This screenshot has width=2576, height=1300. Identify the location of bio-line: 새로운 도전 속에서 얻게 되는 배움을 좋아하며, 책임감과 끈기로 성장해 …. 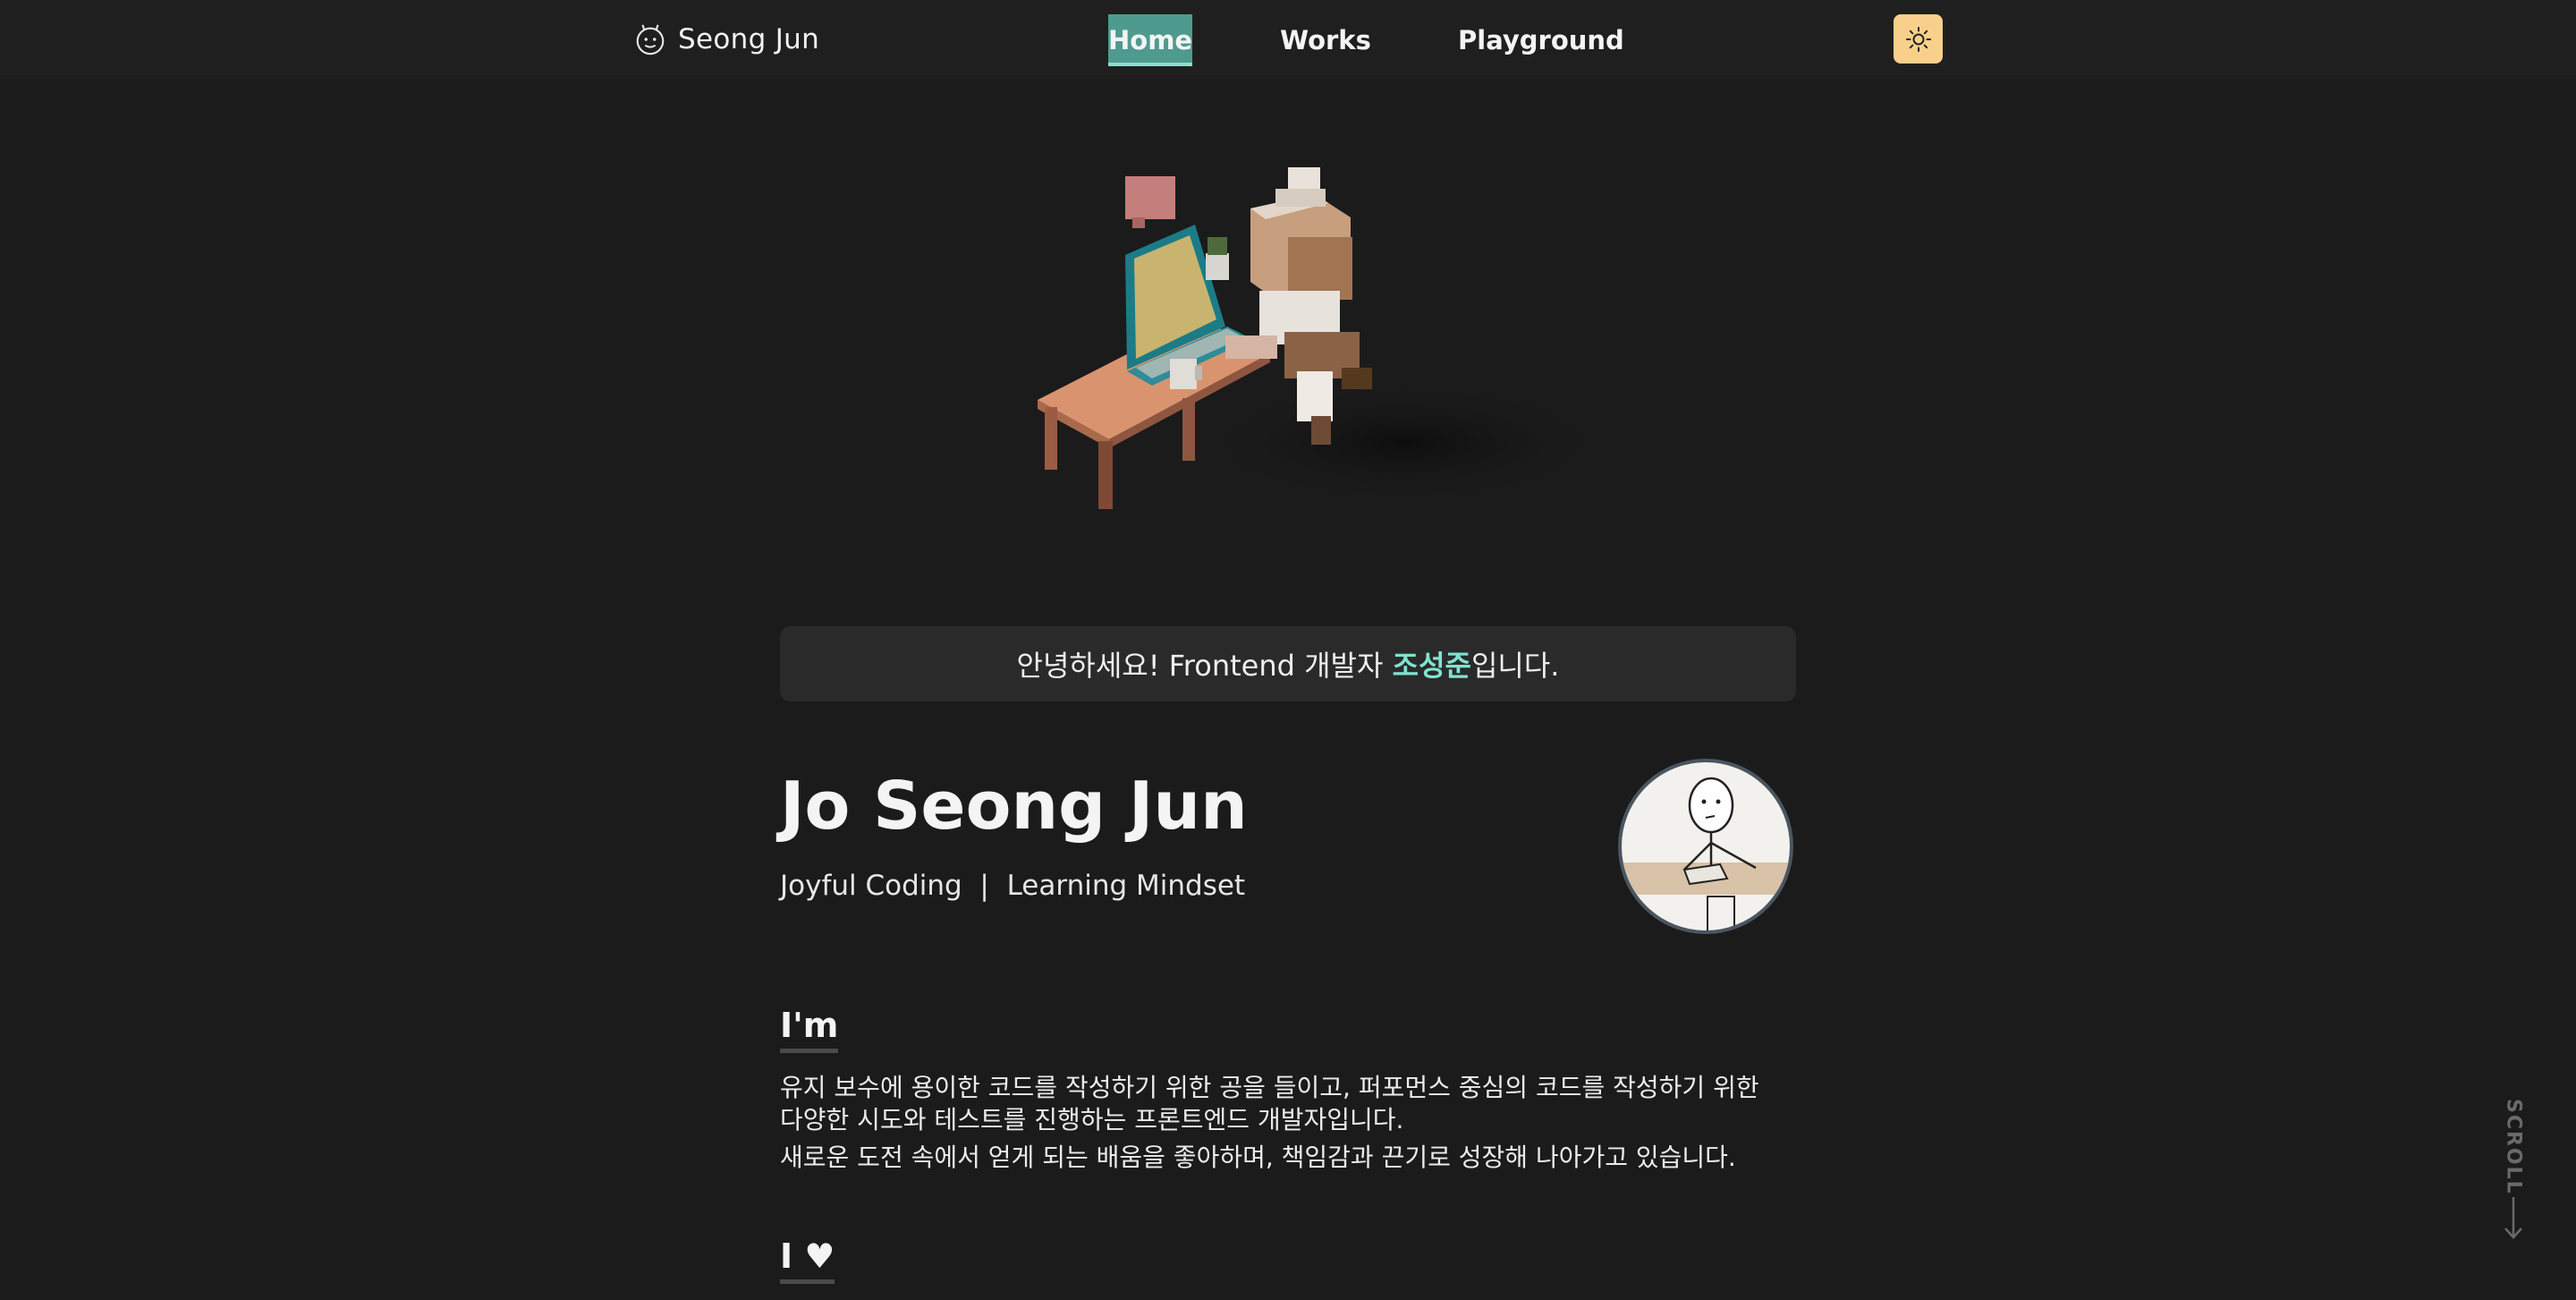
(1258, 1158).